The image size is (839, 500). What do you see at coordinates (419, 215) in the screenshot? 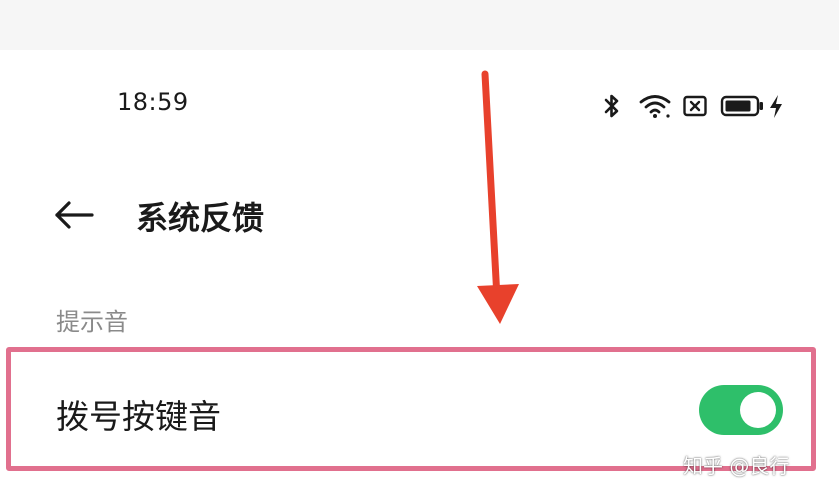
I see `nav-bar: 系统反馈` at bounding box center [419, 215].